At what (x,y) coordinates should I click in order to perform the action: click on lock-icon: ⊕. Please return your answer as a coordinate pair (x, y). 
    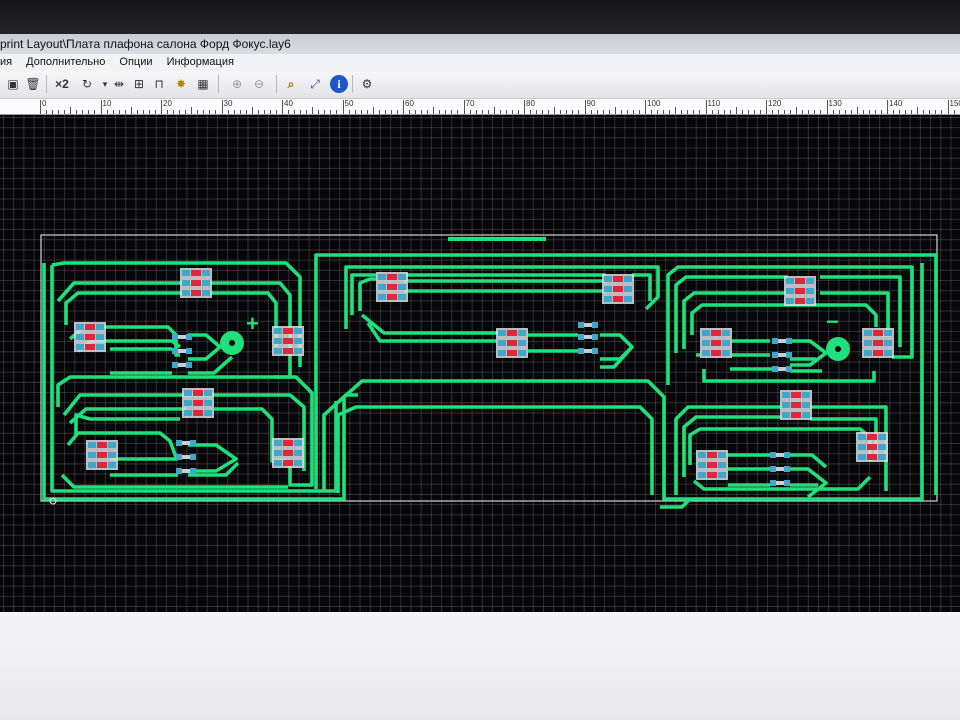
    Looking at the image, I should click on (237, 84).